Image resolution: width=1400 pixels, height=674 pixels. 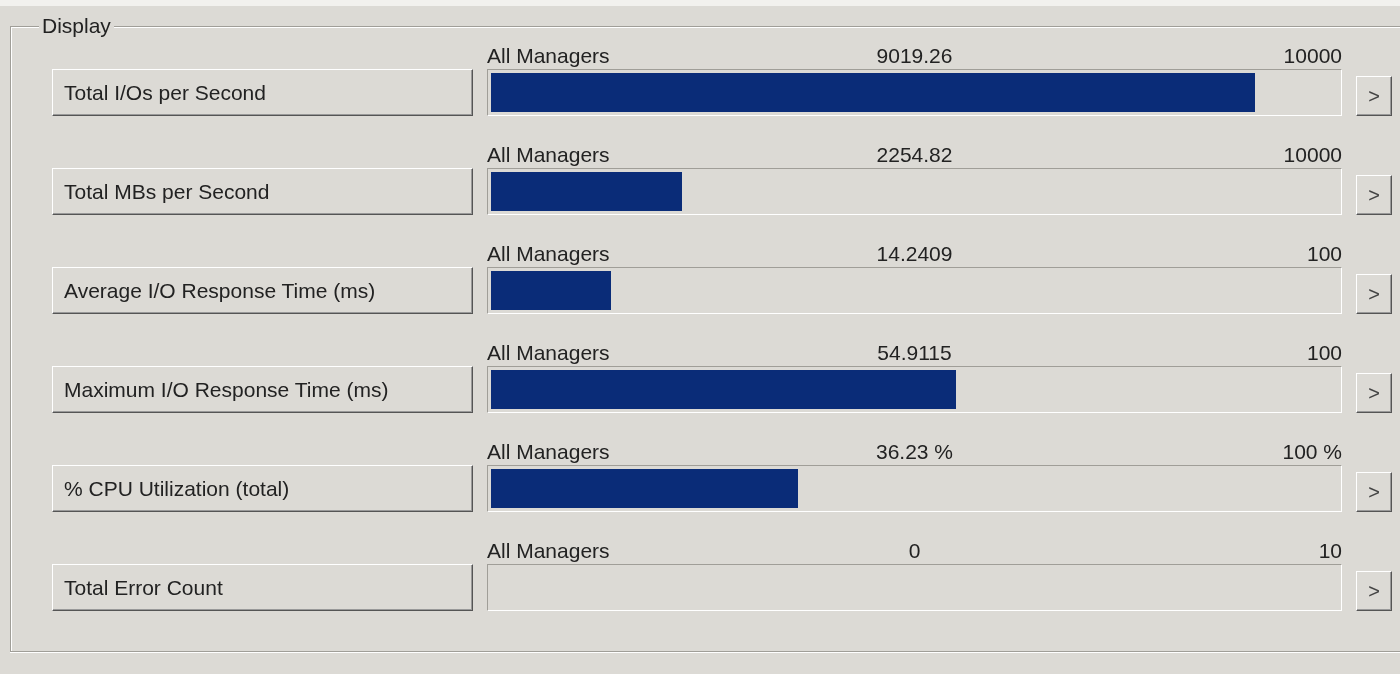 What do you see at coordinates (262, 290) in the screenshot?
I see `metric-button: Average I/O Response Time (ms)` at bounding box center [262, 290].